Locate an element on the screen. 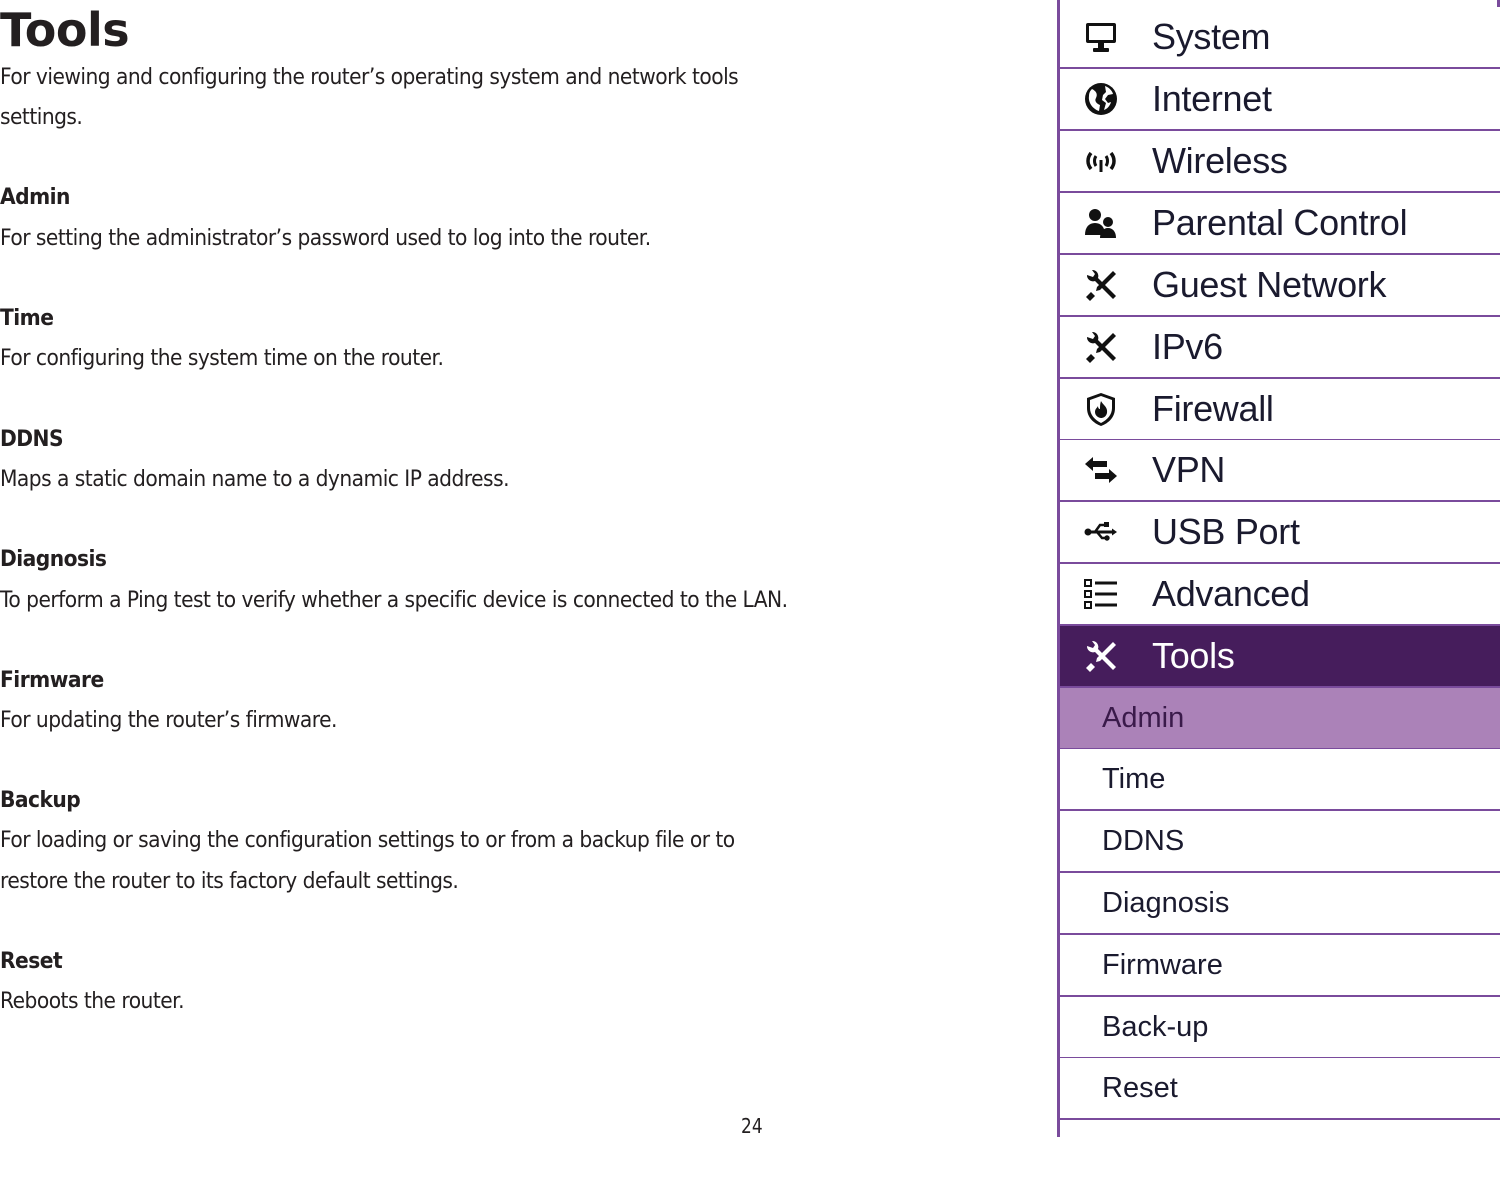 The height and width of the screenshot is (1180, 1502). menu-item-usb-port: USB Port is located at coordinates (1280, 533).